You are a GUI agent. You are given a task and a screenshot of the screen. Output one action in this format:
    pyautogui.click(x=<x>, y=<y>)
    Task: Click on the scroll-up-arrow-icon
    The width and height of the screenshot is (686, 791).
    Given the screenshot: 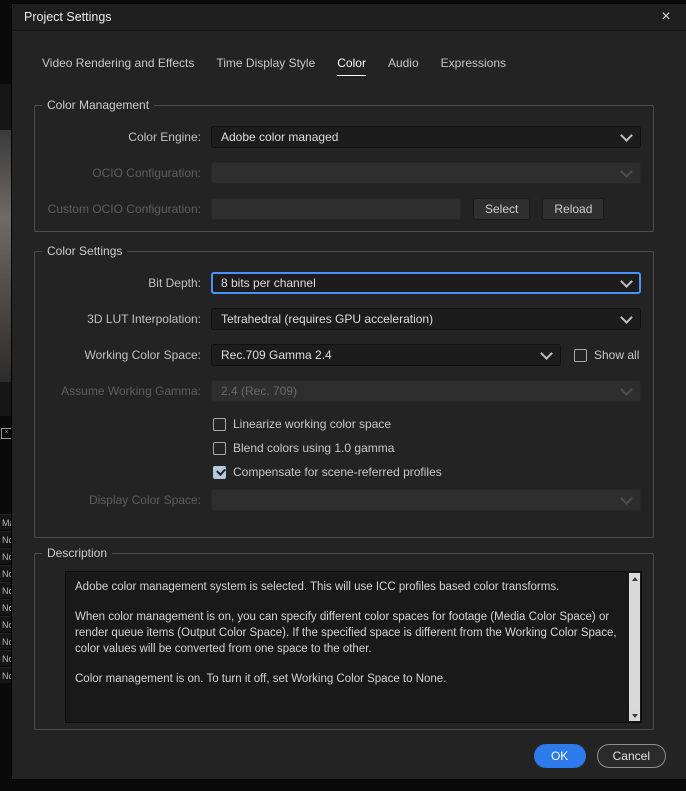 What is the action you would take?
    pyautogui.click(x=634, y=578)
    